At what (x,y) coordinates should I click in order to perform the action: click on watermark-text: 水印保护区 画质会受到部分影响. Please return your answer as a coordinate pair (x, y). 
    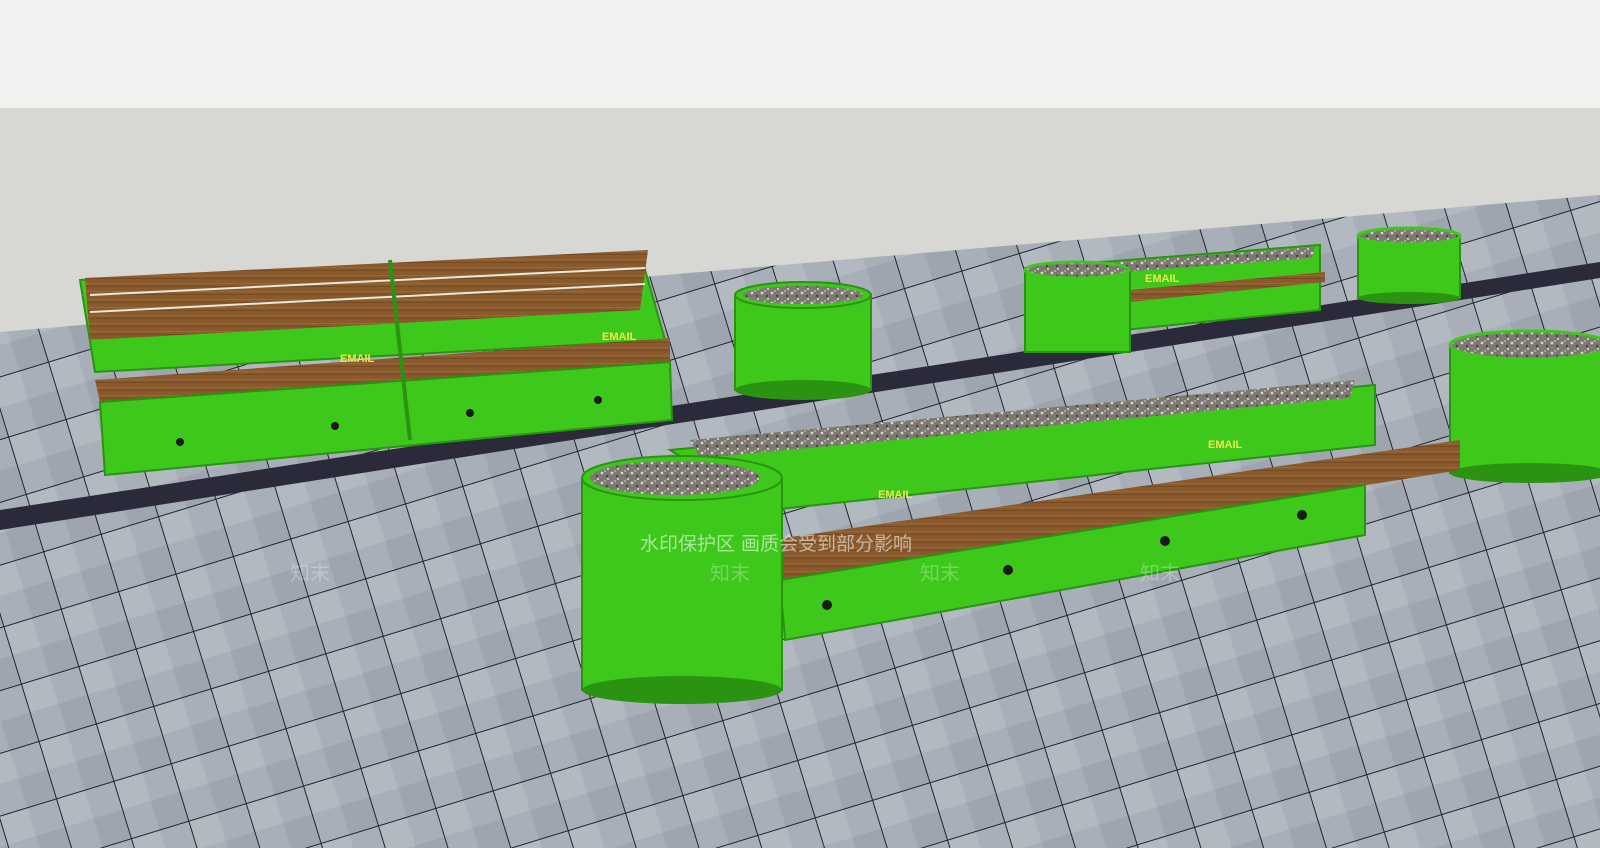
    Looking at the image, I should click on (776, 544).